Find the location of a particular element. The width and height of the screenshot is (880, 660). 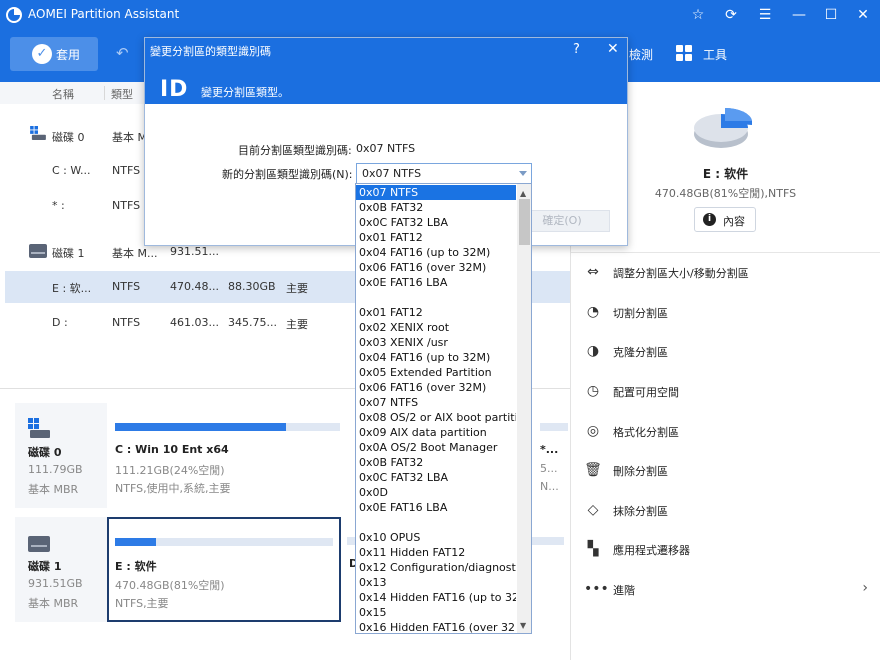

dialog-header: 變更分割區的類型識別碼 ? ✕ ID 變更分割區類型。 is located at coordinates (386, 71).